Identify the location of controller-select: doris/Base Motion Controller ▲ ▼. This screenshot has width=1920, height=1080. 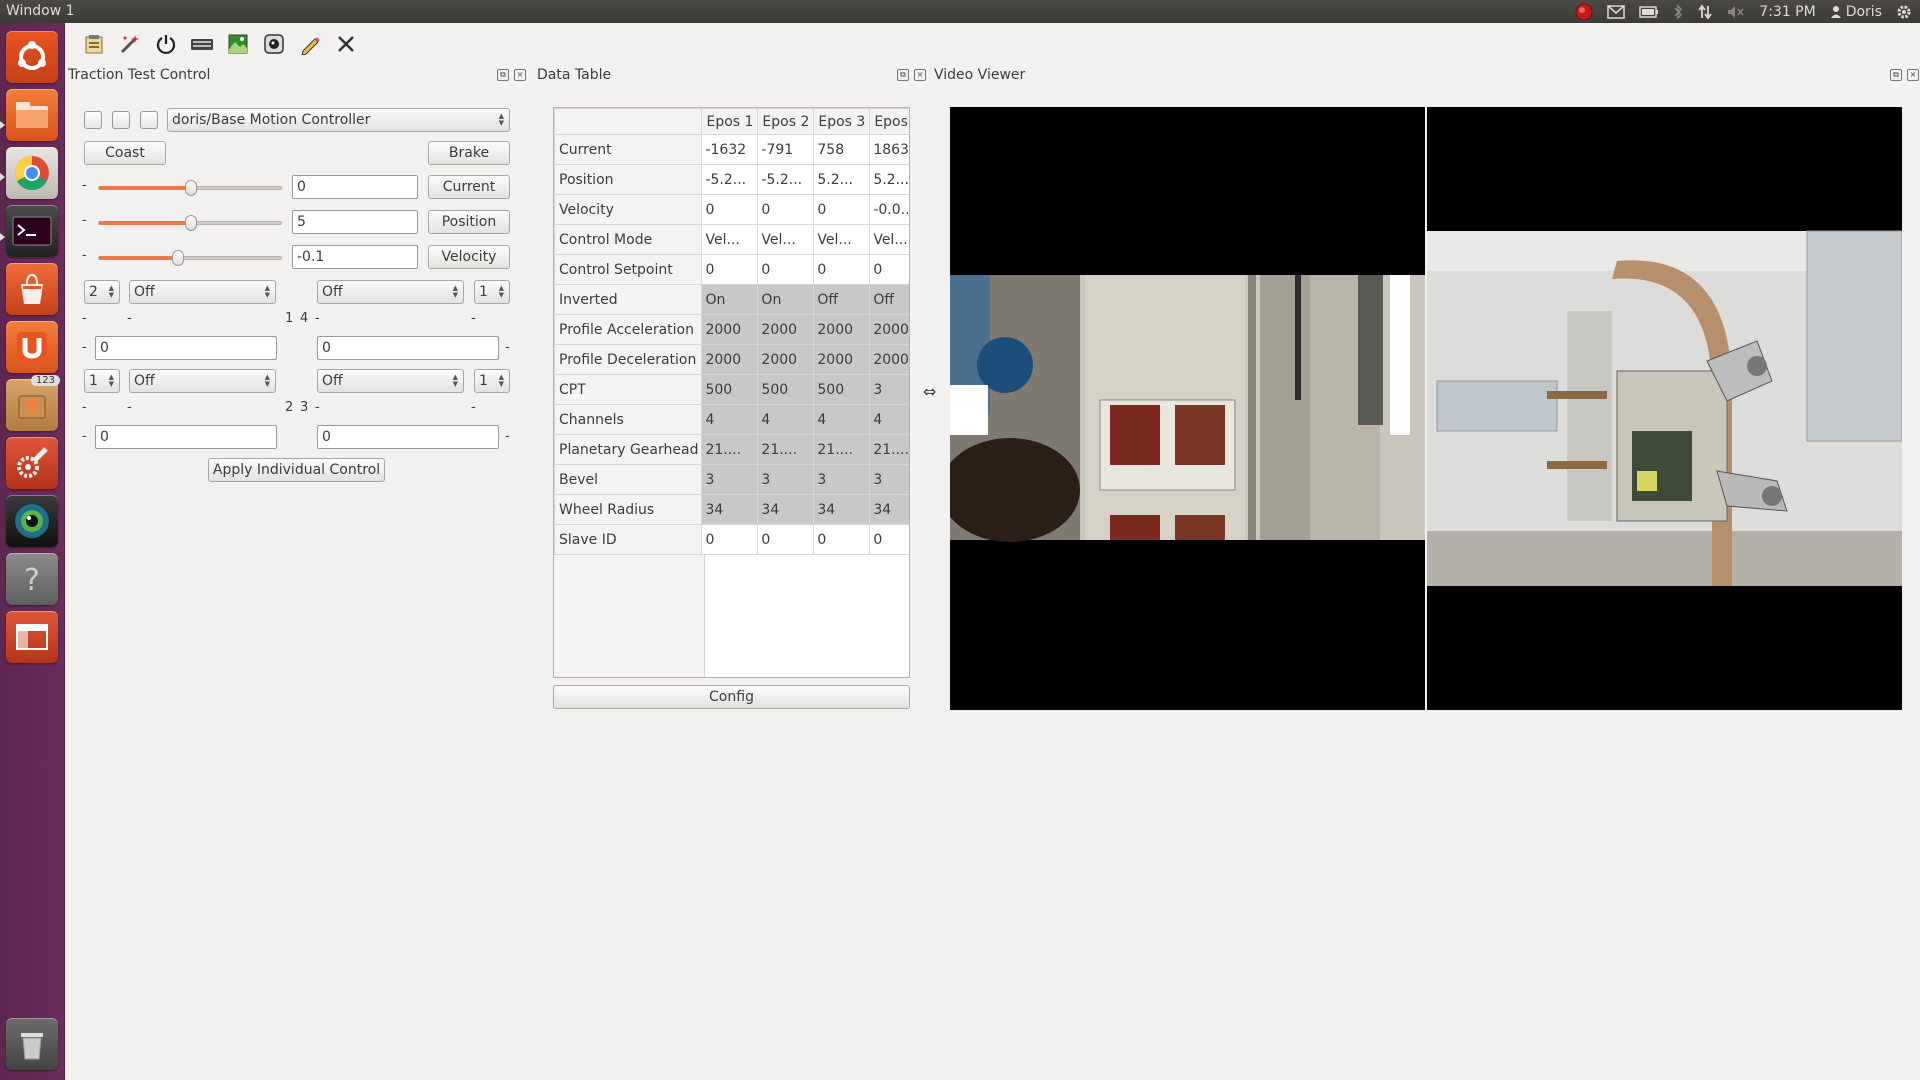
(338, 120).